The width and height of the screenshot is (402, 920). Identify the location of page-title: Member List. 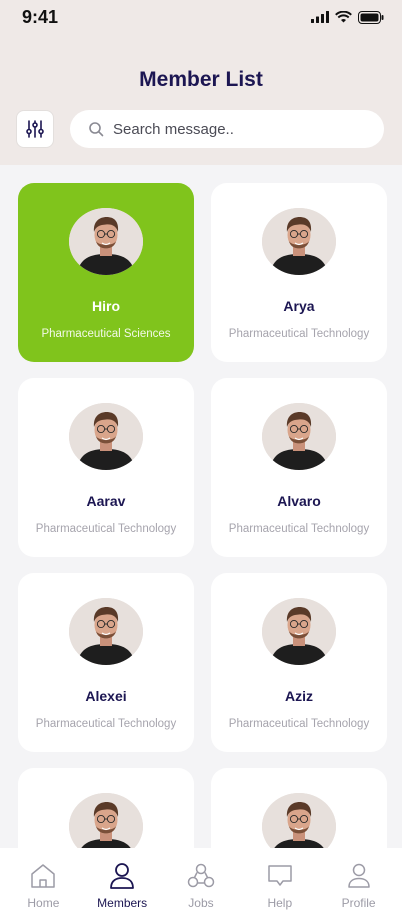
(201, 79).